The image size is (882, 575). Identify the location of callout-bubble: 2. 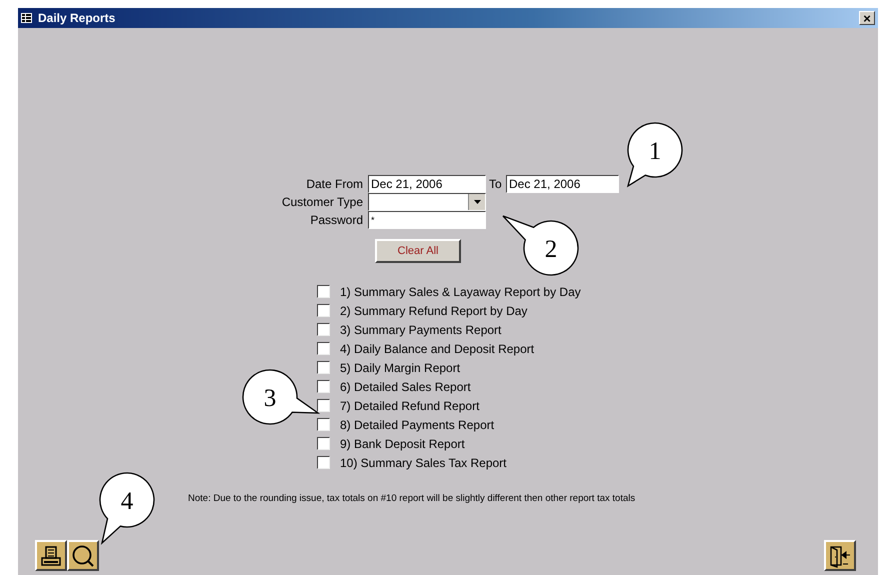
(540, 245).